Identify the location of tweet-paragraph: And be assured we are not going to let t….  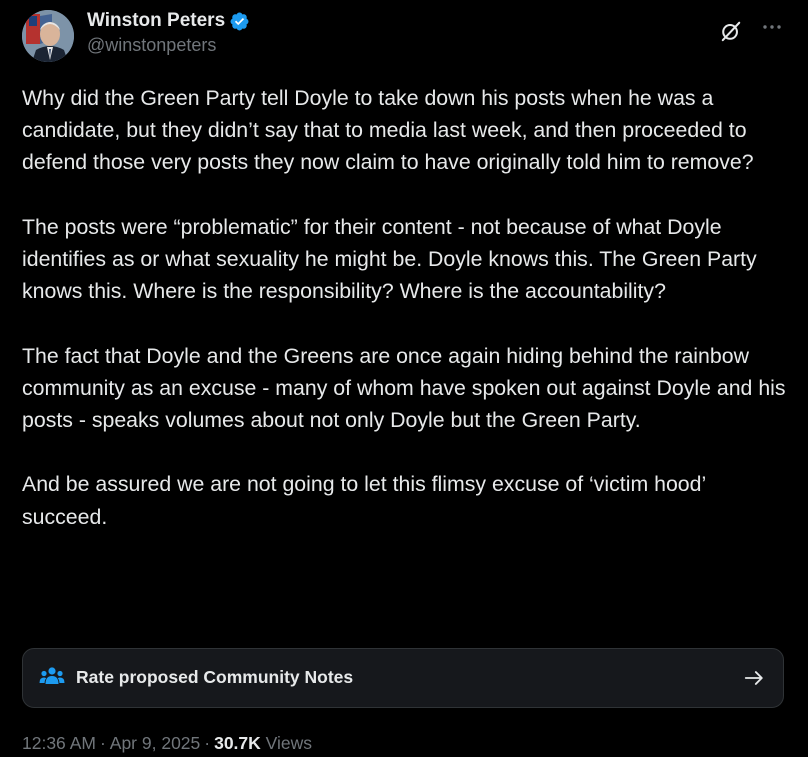
(364, 500).